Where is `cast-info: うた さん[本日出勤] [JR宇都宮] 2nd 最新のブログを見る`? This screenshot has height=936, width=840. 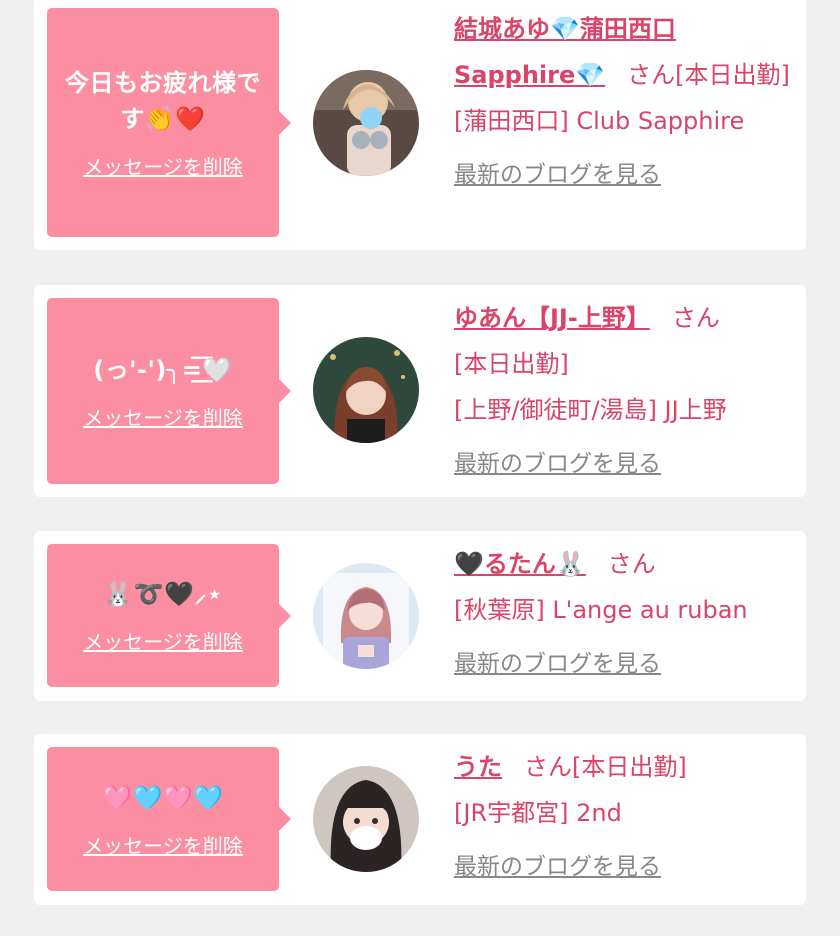
cast-info: うた さん[本日出勤] [JR宇都宮] 2nd 最新のブログを見る is located at coordinates (624, 817).